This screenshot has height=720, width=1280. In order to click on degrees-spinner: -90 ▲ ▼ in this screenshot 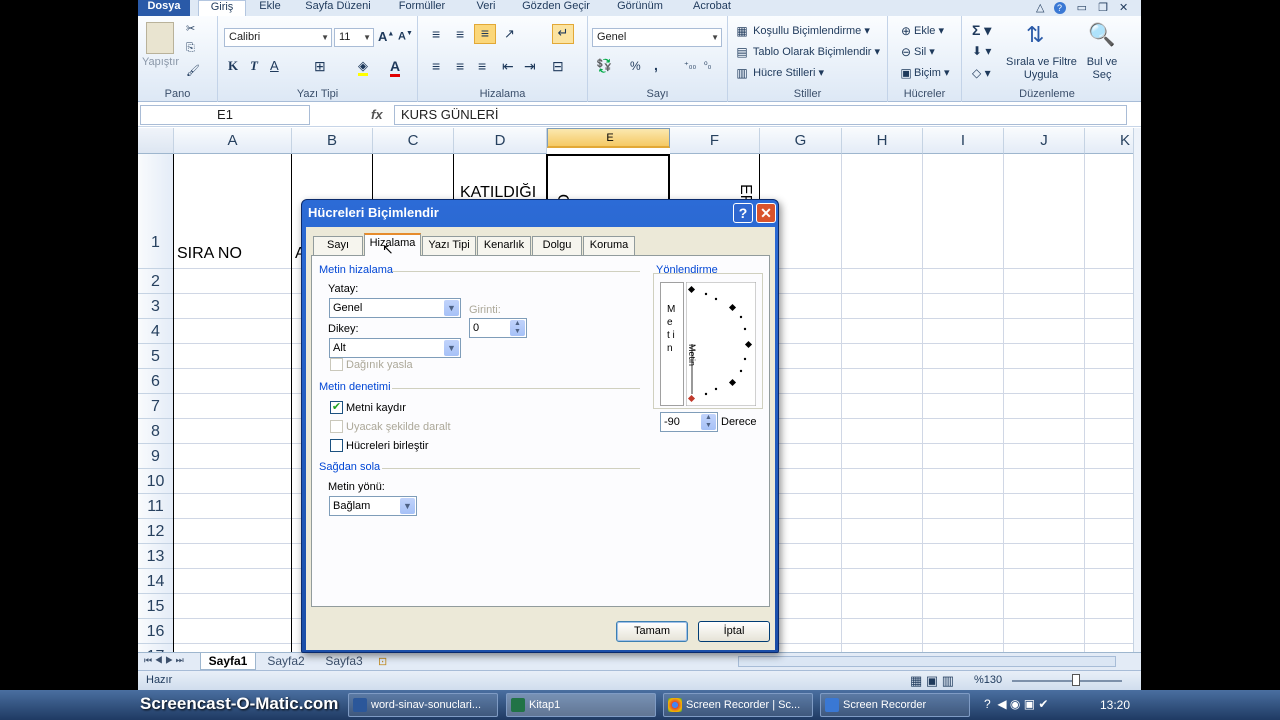, I will do `click(689, 422)`.